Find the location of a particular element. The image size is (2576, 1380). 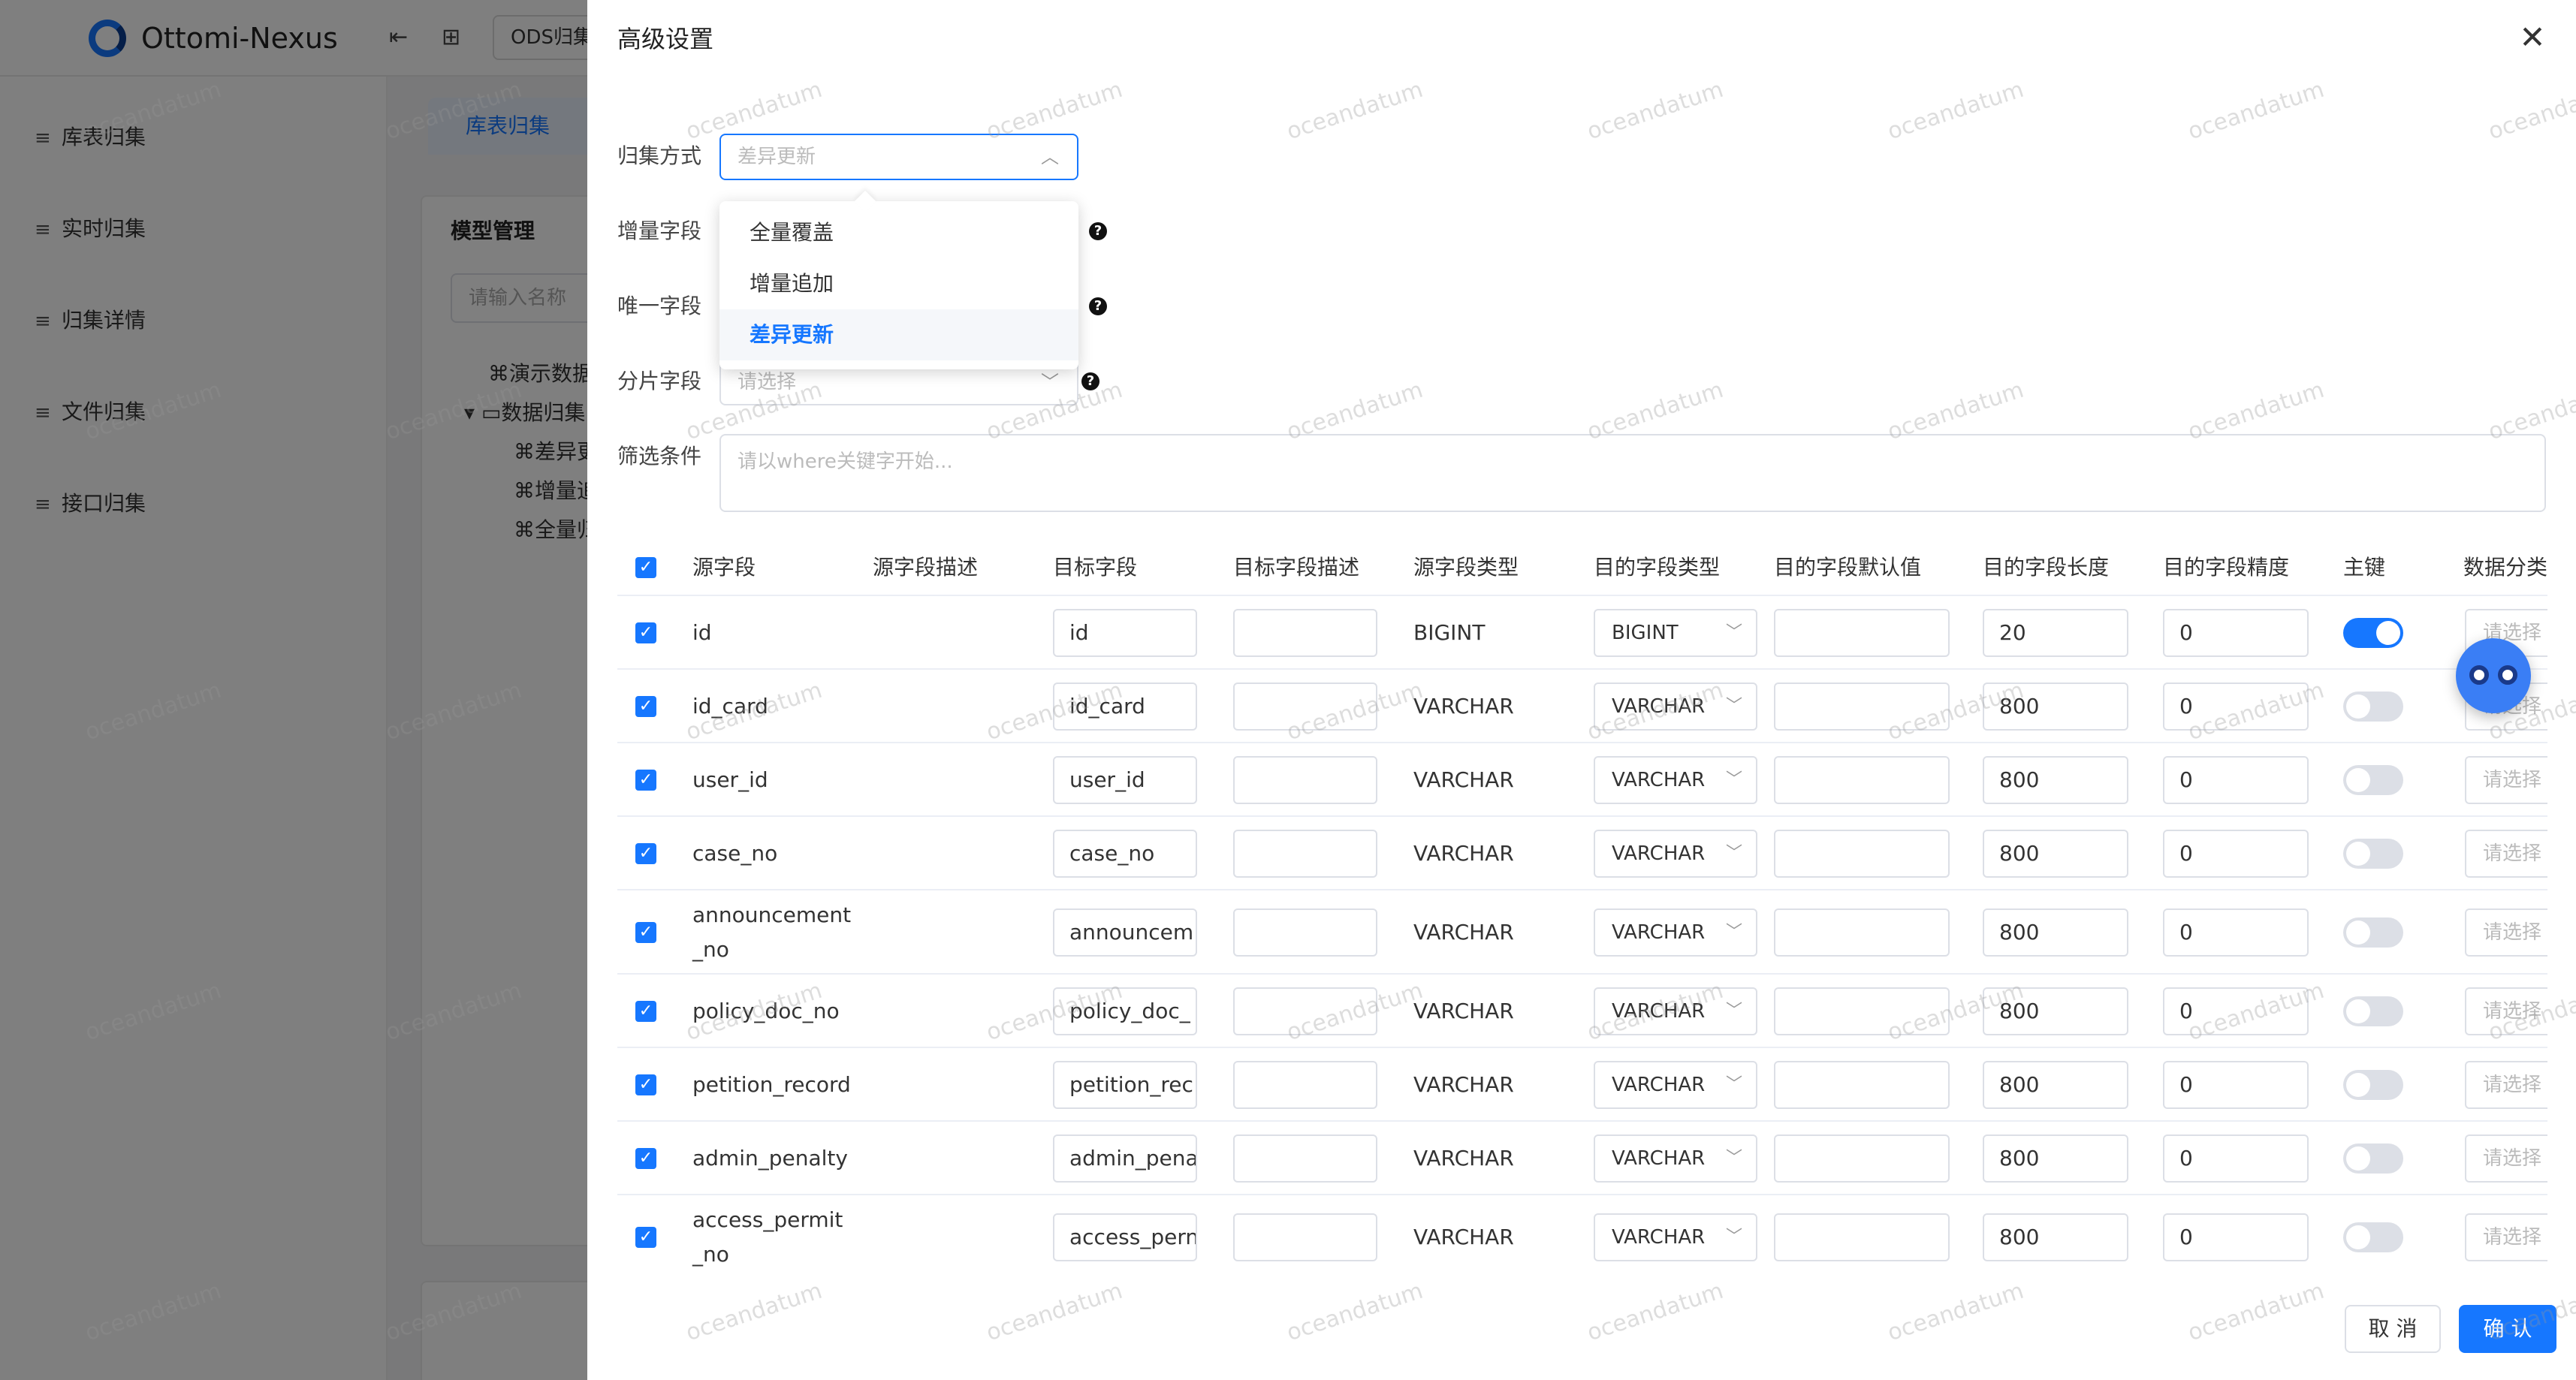

collect-mode-select: 差异更新 ︿ is located at coordinates (899, 157).